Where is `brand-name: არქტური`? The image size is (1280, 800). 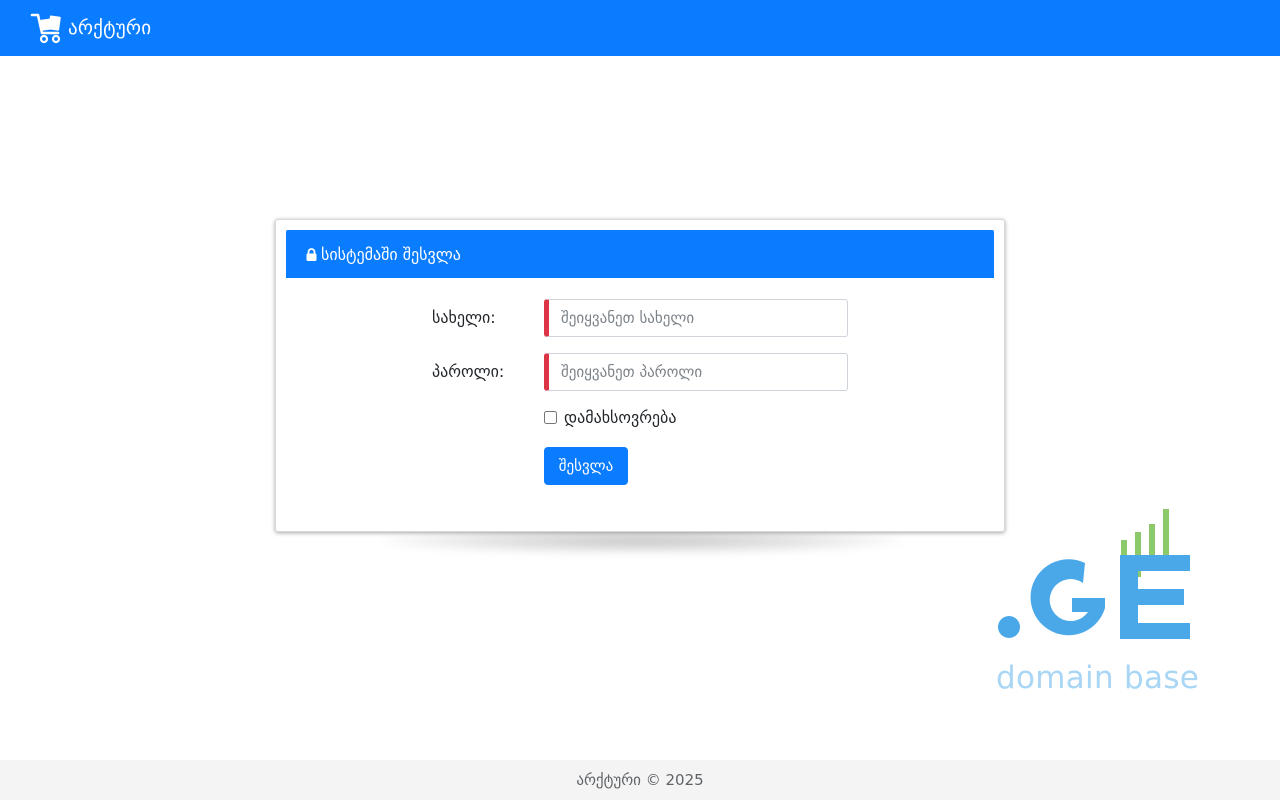 brand-name: არქტური is located at coordinates (110, 28).